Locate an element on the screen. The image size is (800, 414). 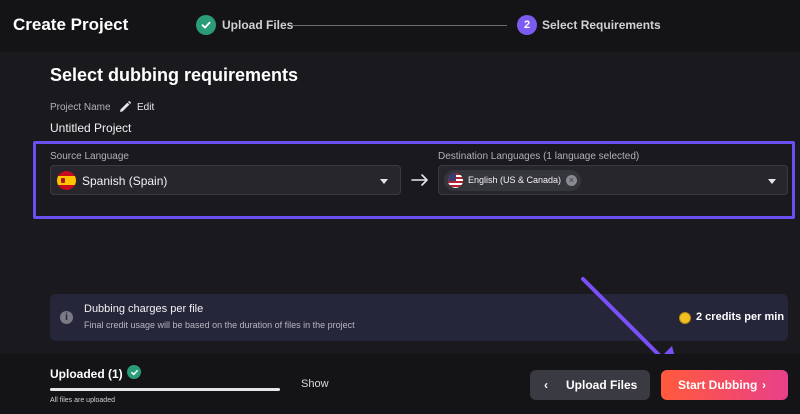
show-files-link: Show is located at coordinates (315, 384).